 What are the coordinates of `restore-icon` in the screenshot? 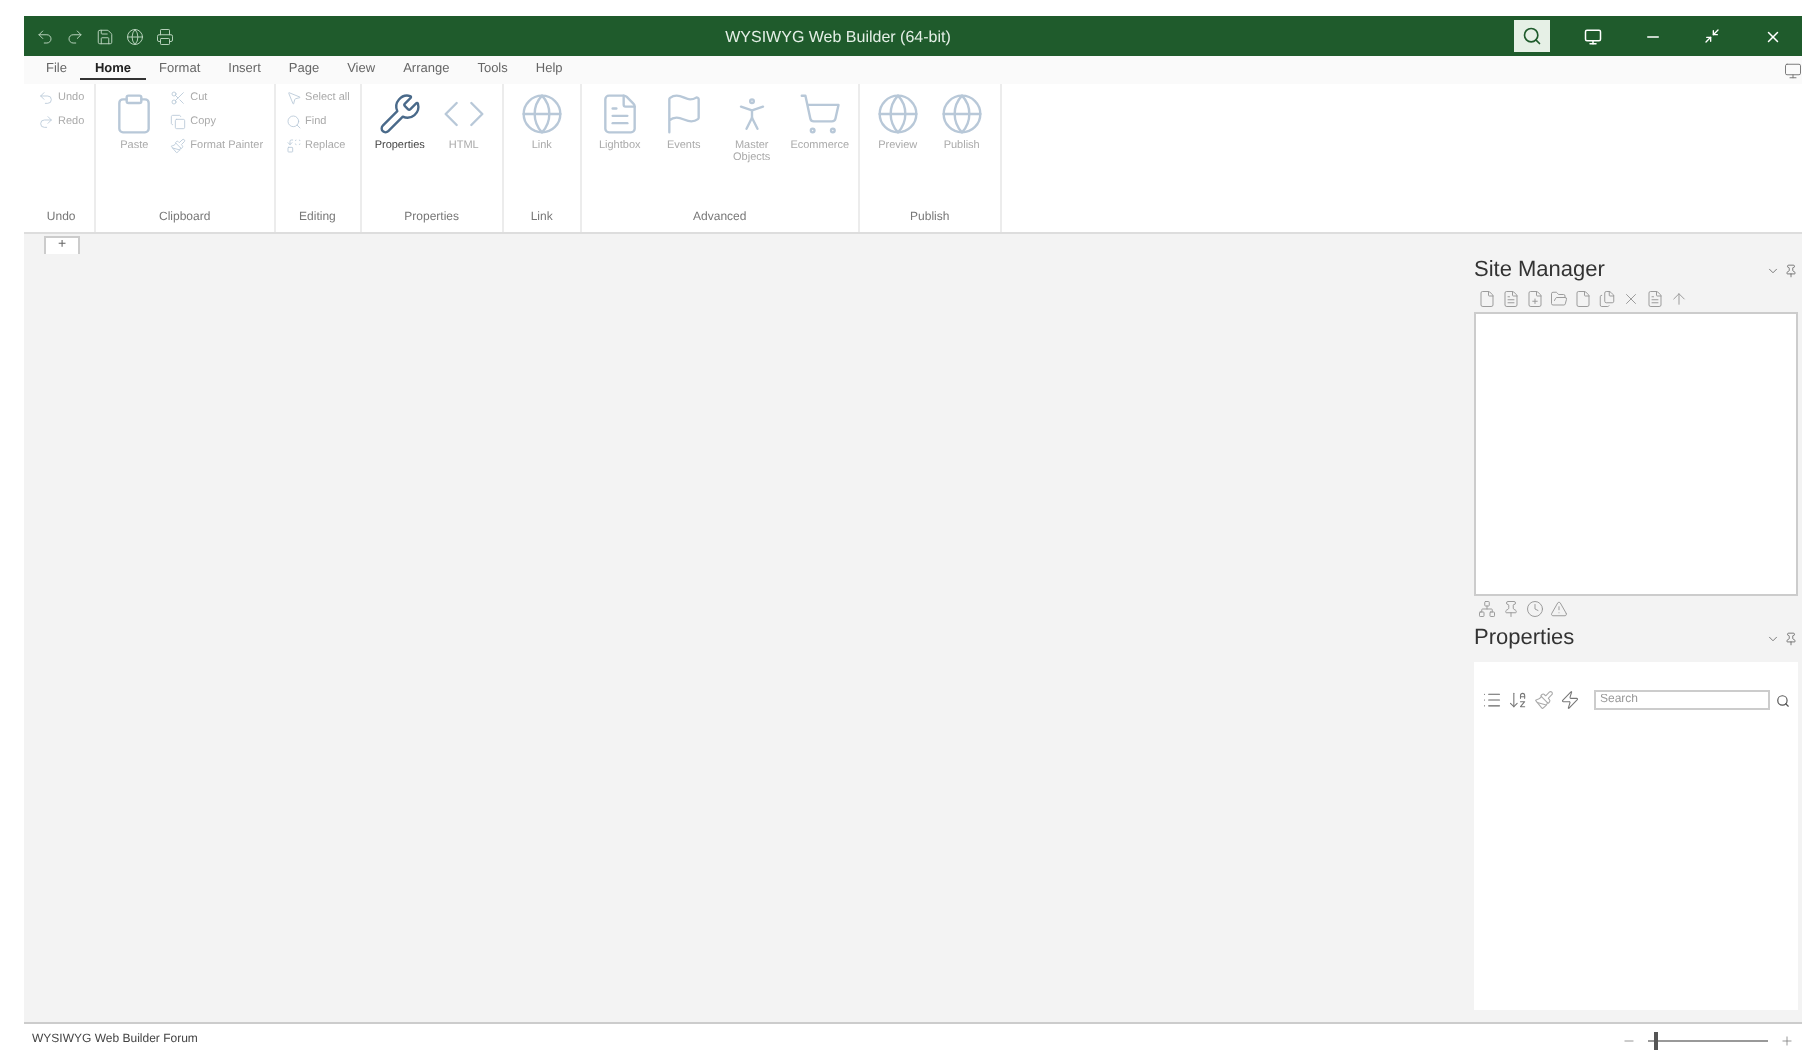 It's located at (1712, 36).